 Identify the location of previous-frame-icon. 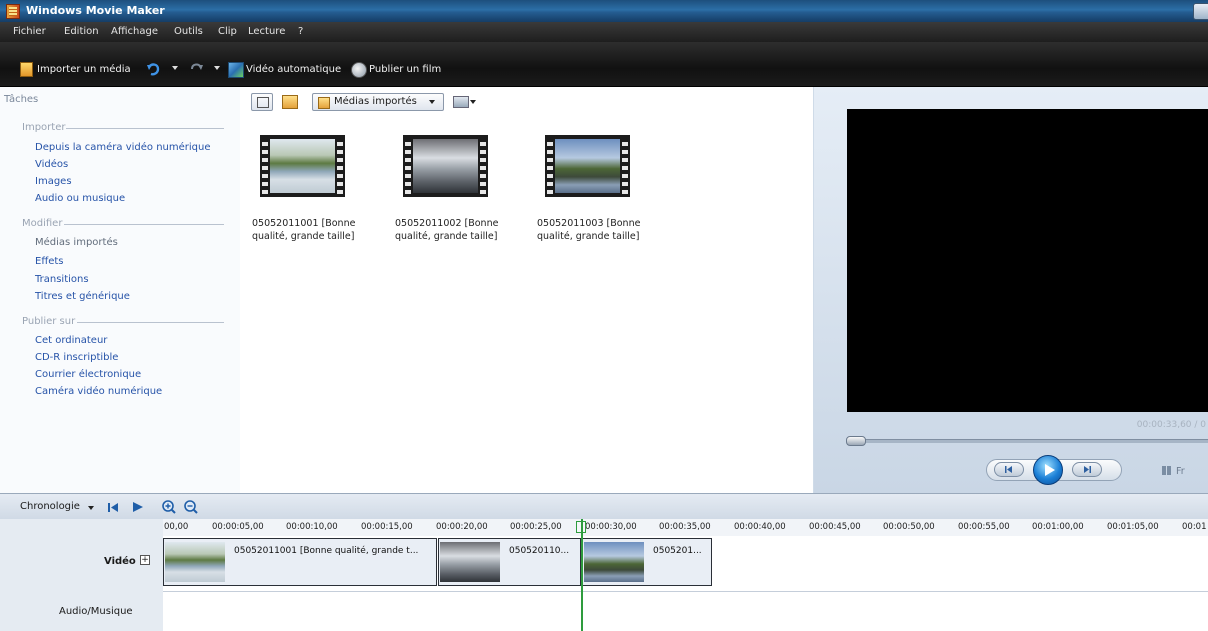
(1008, 469).